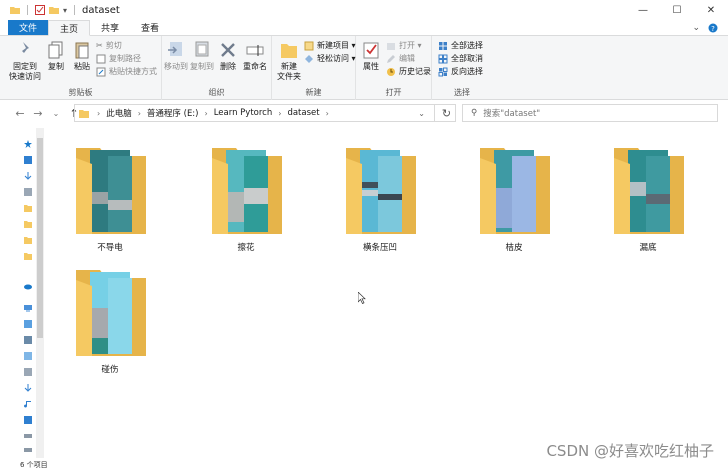  I want to click on select-none-button: 全部取消, so click(460, 58).